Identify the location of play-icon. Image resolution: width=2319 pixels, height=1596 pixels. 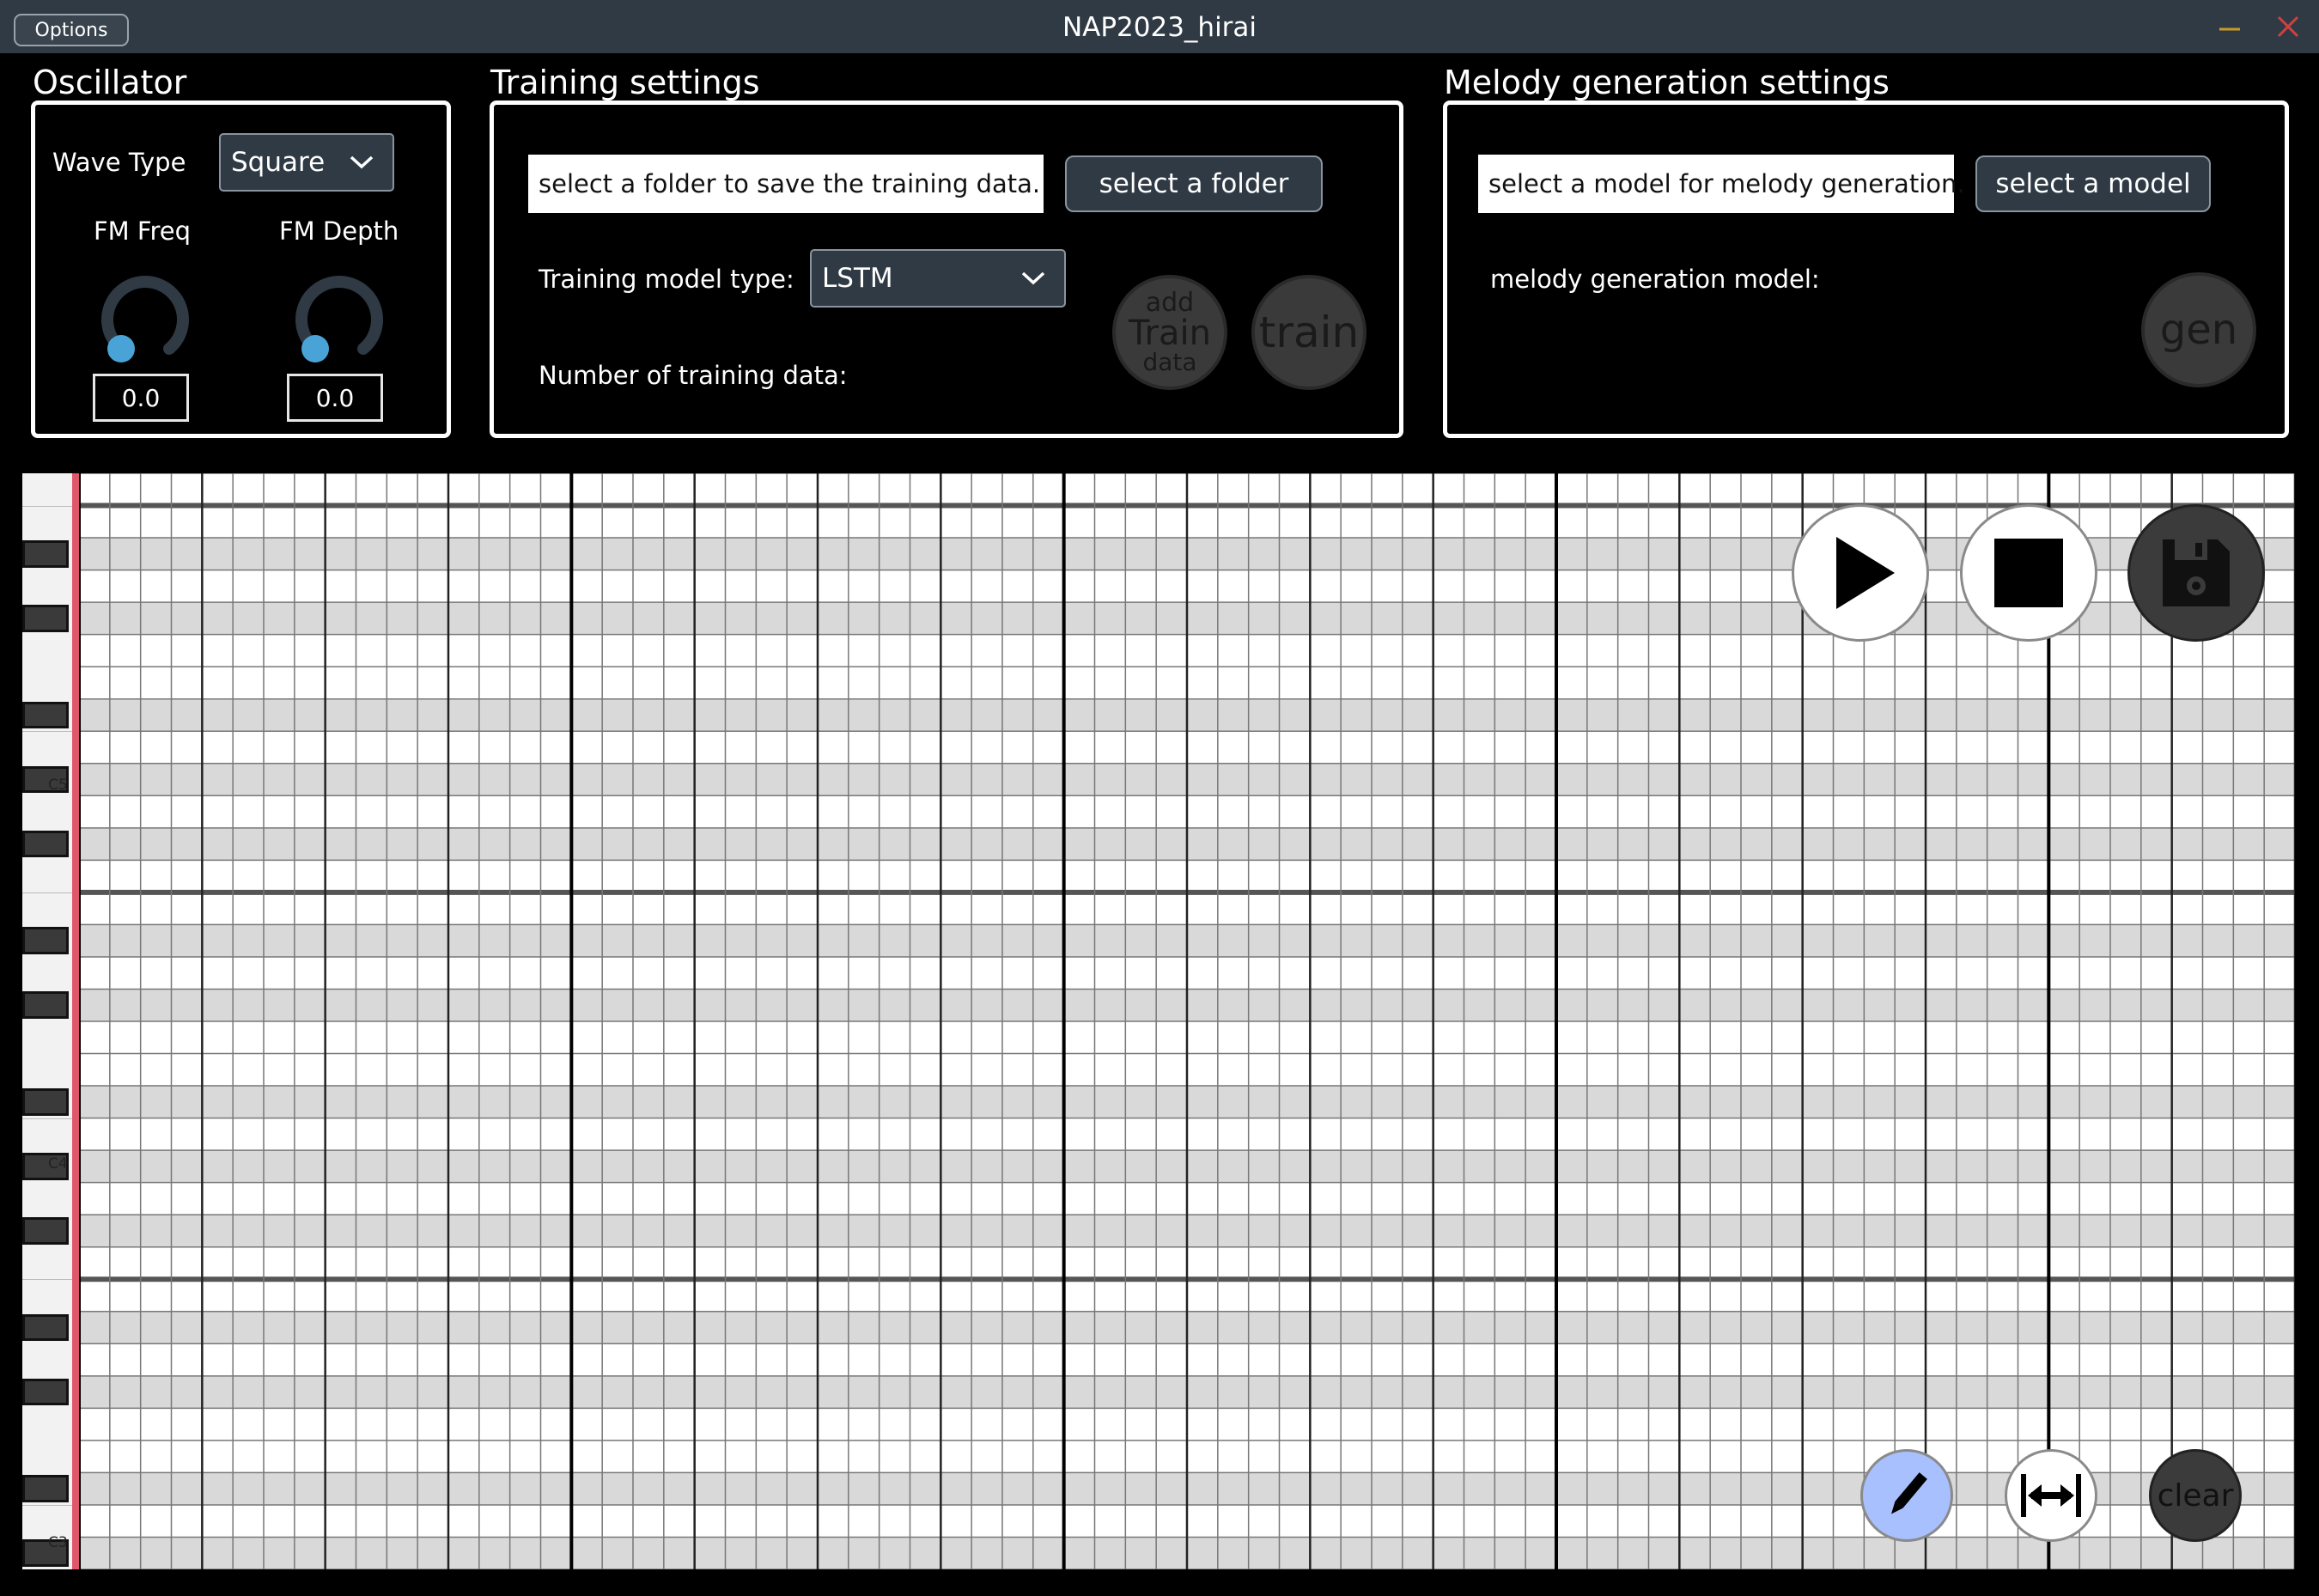
(1865, 573).